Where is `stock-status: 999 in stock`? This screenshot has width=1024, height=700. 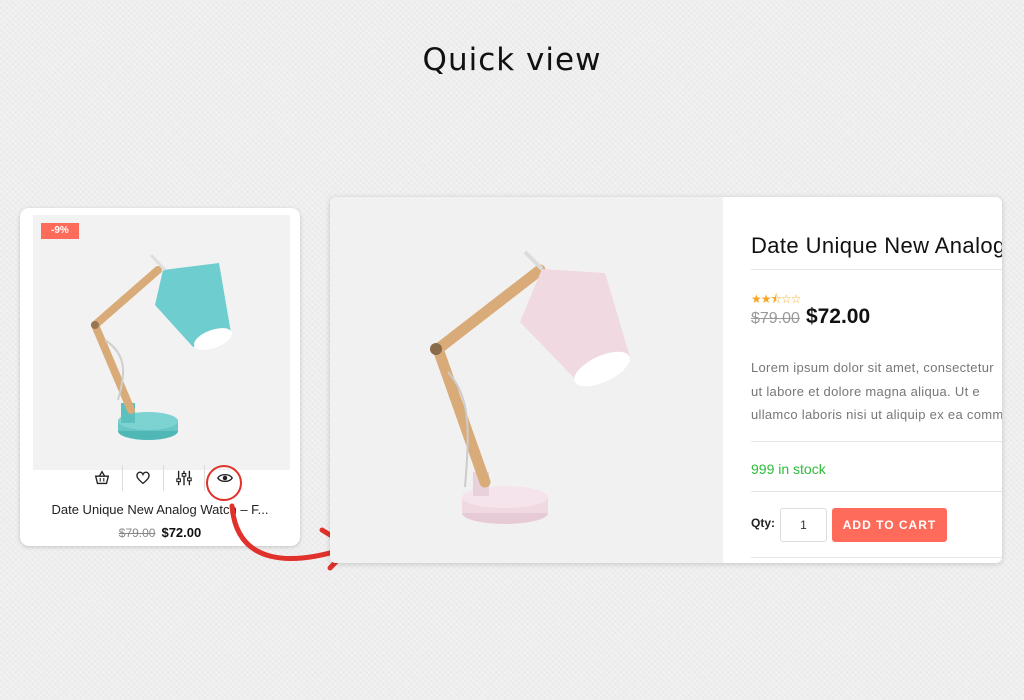
stock-status: 999 in stock is located at coordinates (788, 469).